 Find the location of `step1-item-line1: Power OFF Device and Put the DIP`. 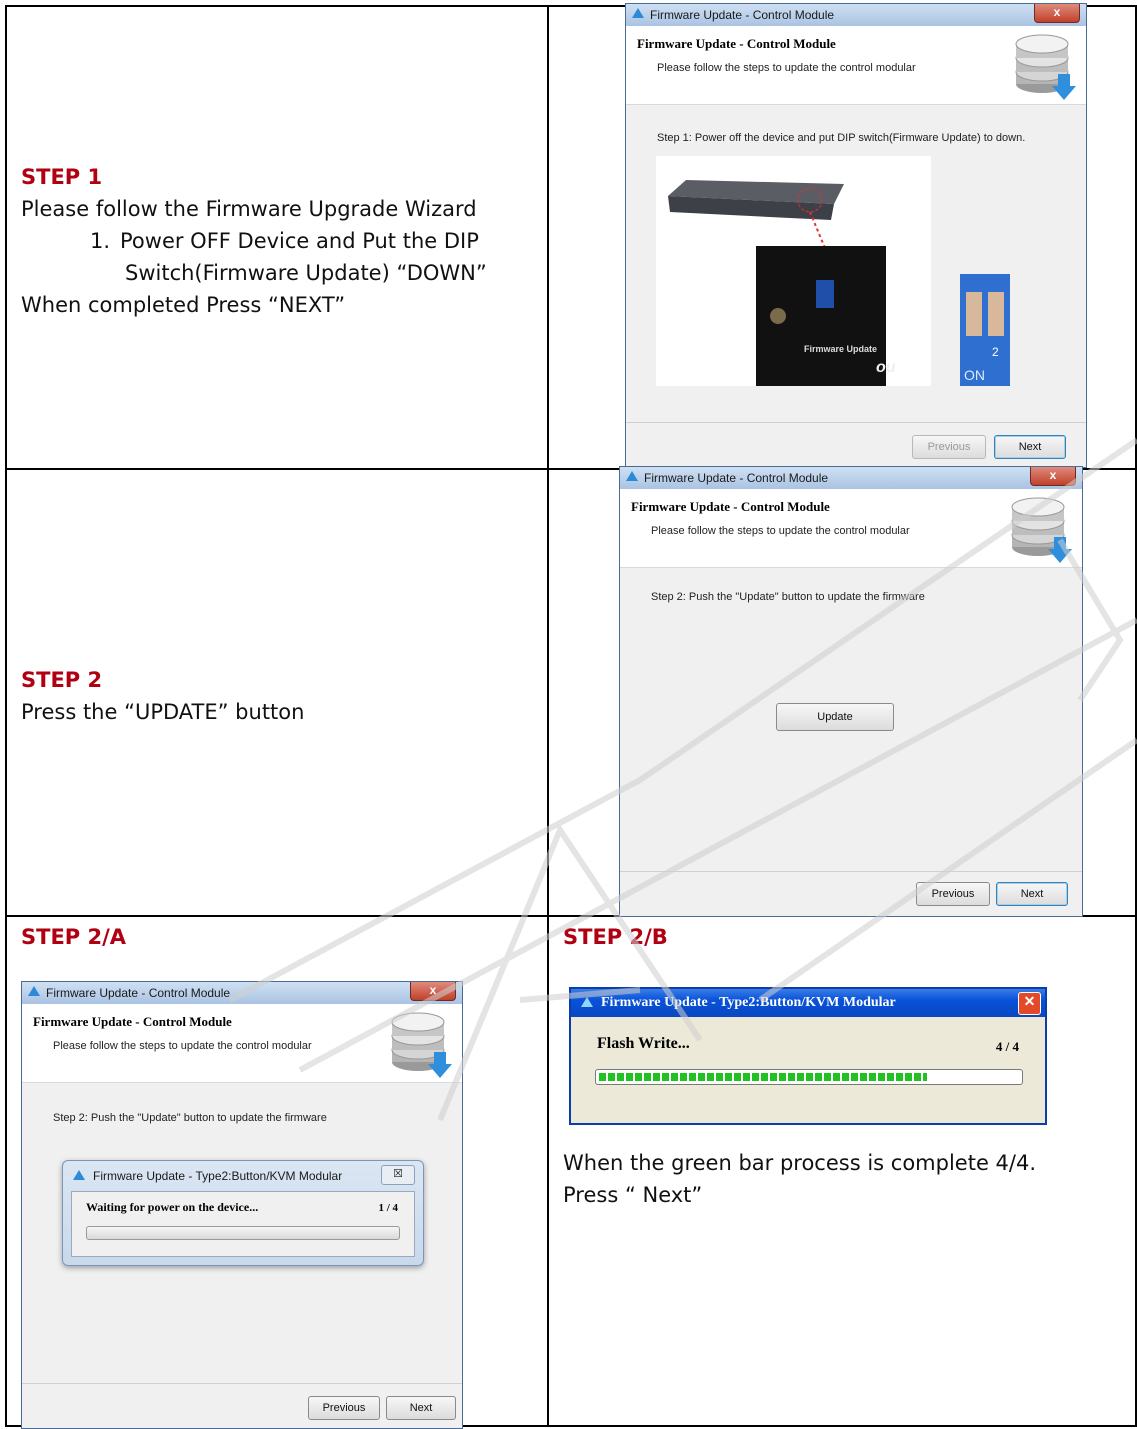

step1-item-line1: Power OFF Device and Put the DIP is located at coordinates (299, 241).